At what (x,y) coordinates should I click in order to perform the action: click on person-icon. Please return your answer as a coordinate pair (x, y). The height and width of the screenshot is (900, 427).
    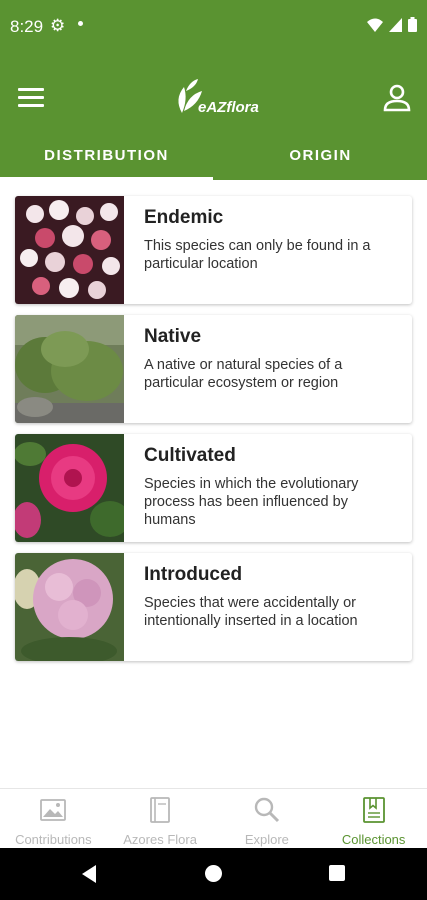
    Looking at the image, I should click on (397, 98).